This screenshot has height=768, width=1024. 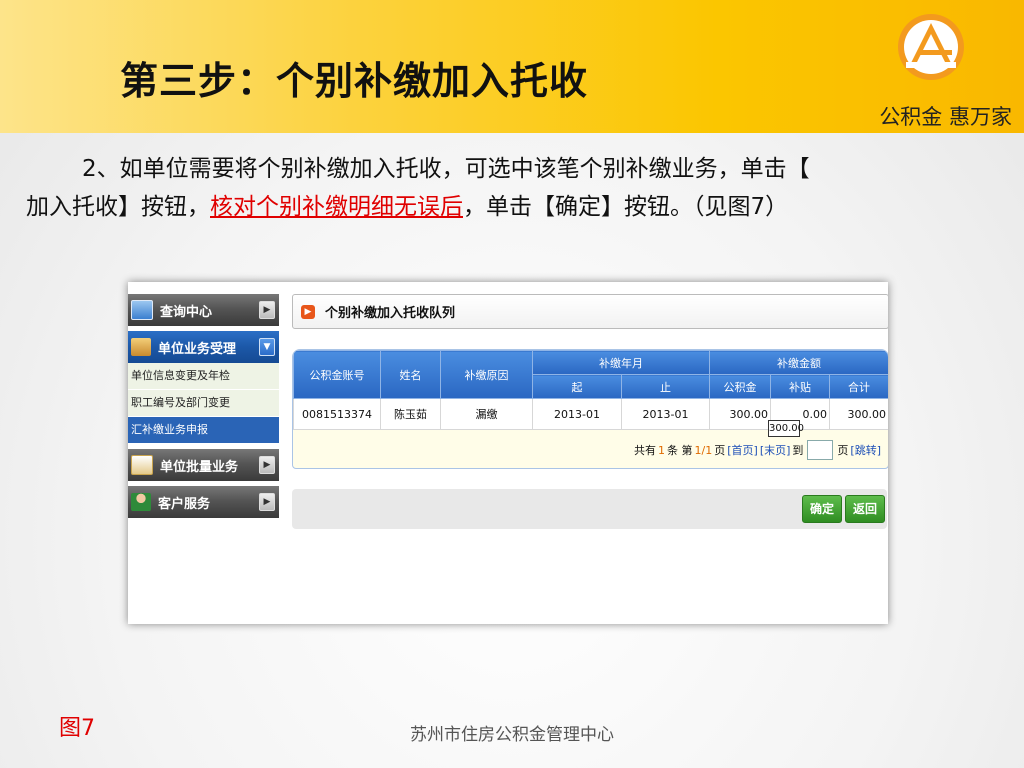 I want to click on pager-text-to: 到, so click(x=798, y=450).